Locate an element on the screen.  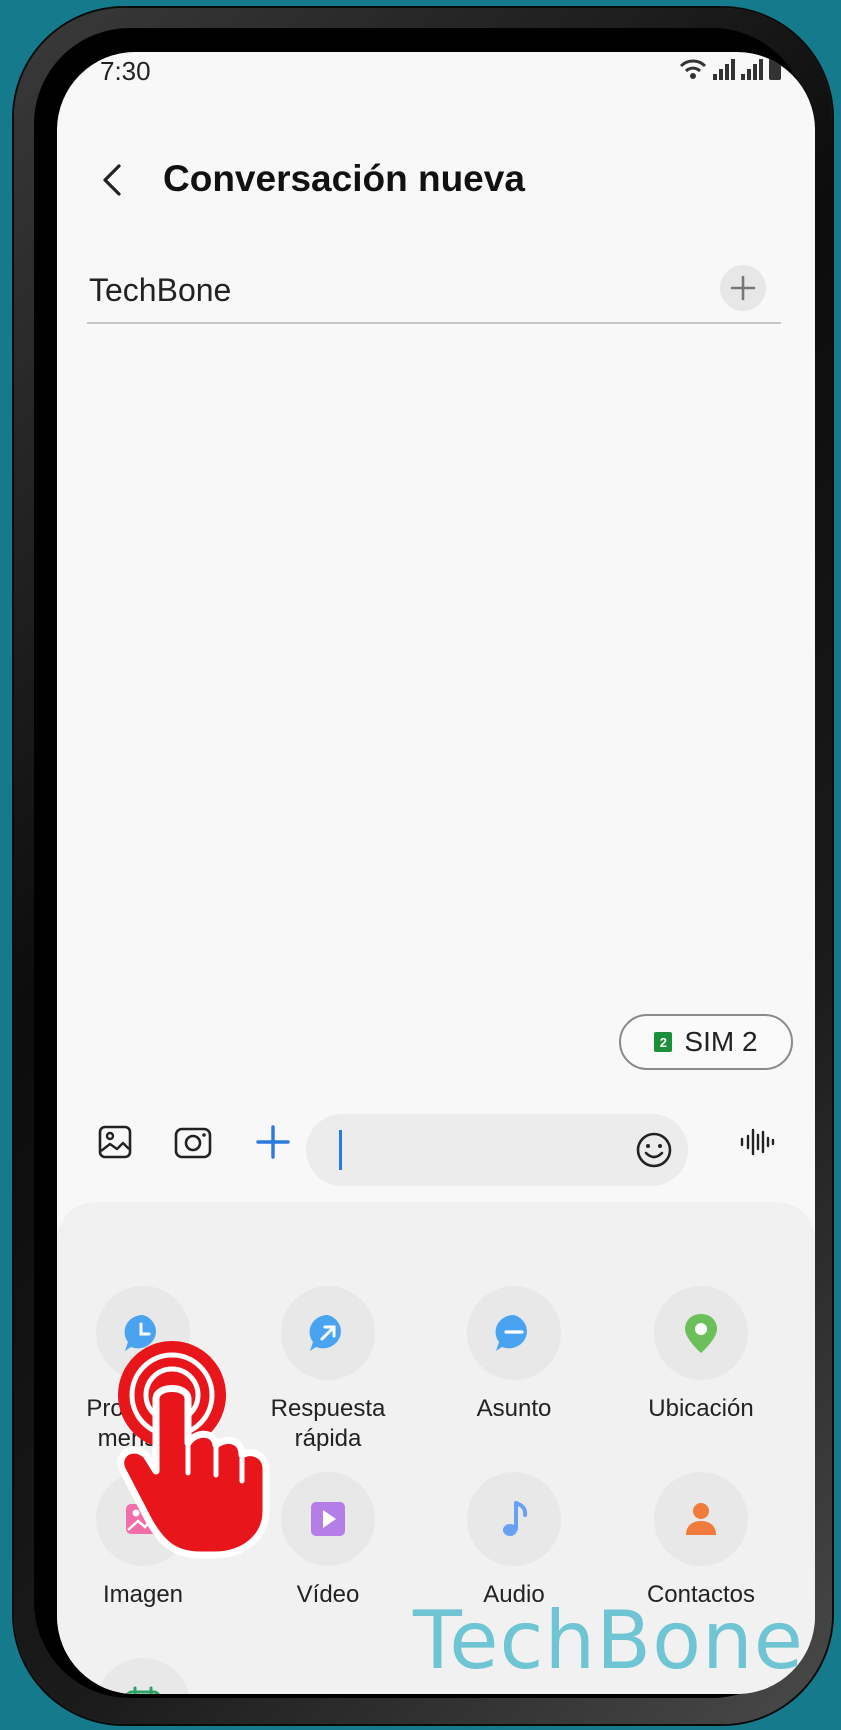
waveform-icon is located at coordinates (757, 1142).